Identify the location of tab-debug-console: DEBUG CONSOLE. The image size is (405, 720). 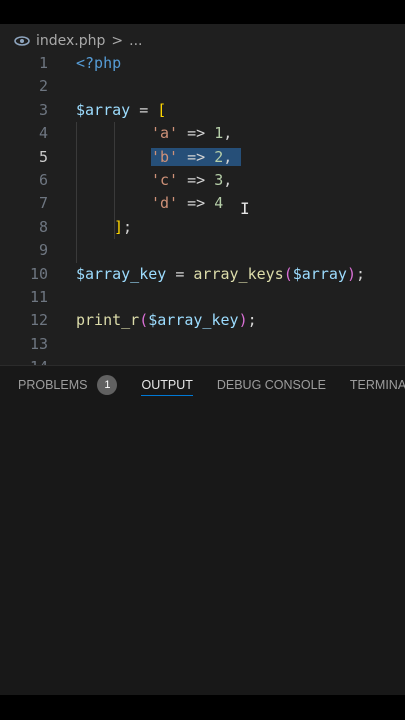
(271, 385).